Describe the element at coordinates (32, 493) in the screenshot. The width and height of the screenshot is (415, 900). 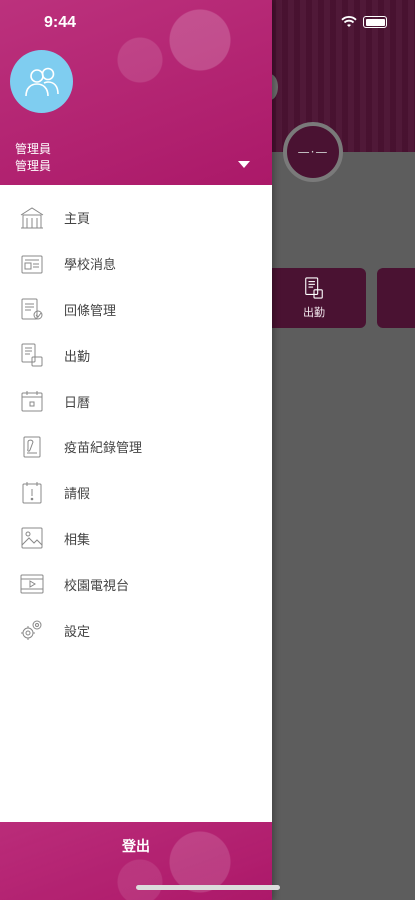
I see `leave-icon` at that location.